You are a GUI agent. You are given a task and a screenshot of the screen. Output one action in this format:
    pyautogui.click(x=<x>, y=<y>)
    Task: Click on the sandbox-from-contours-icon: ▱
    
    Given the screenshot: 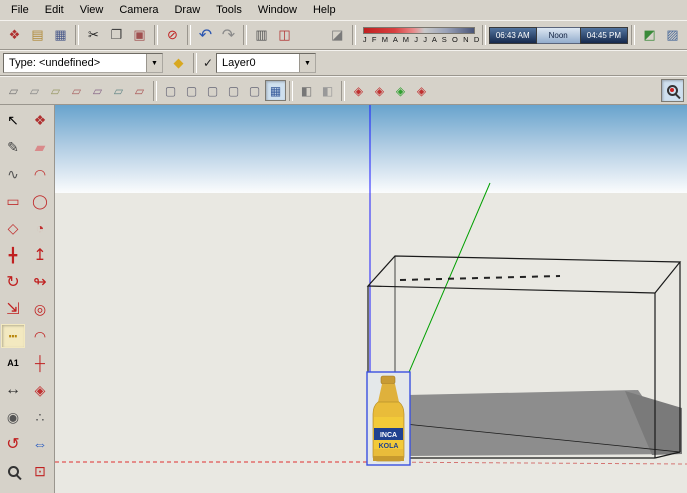 What is the action you would take?
    pyautogui.click(x=13, y=90)
    